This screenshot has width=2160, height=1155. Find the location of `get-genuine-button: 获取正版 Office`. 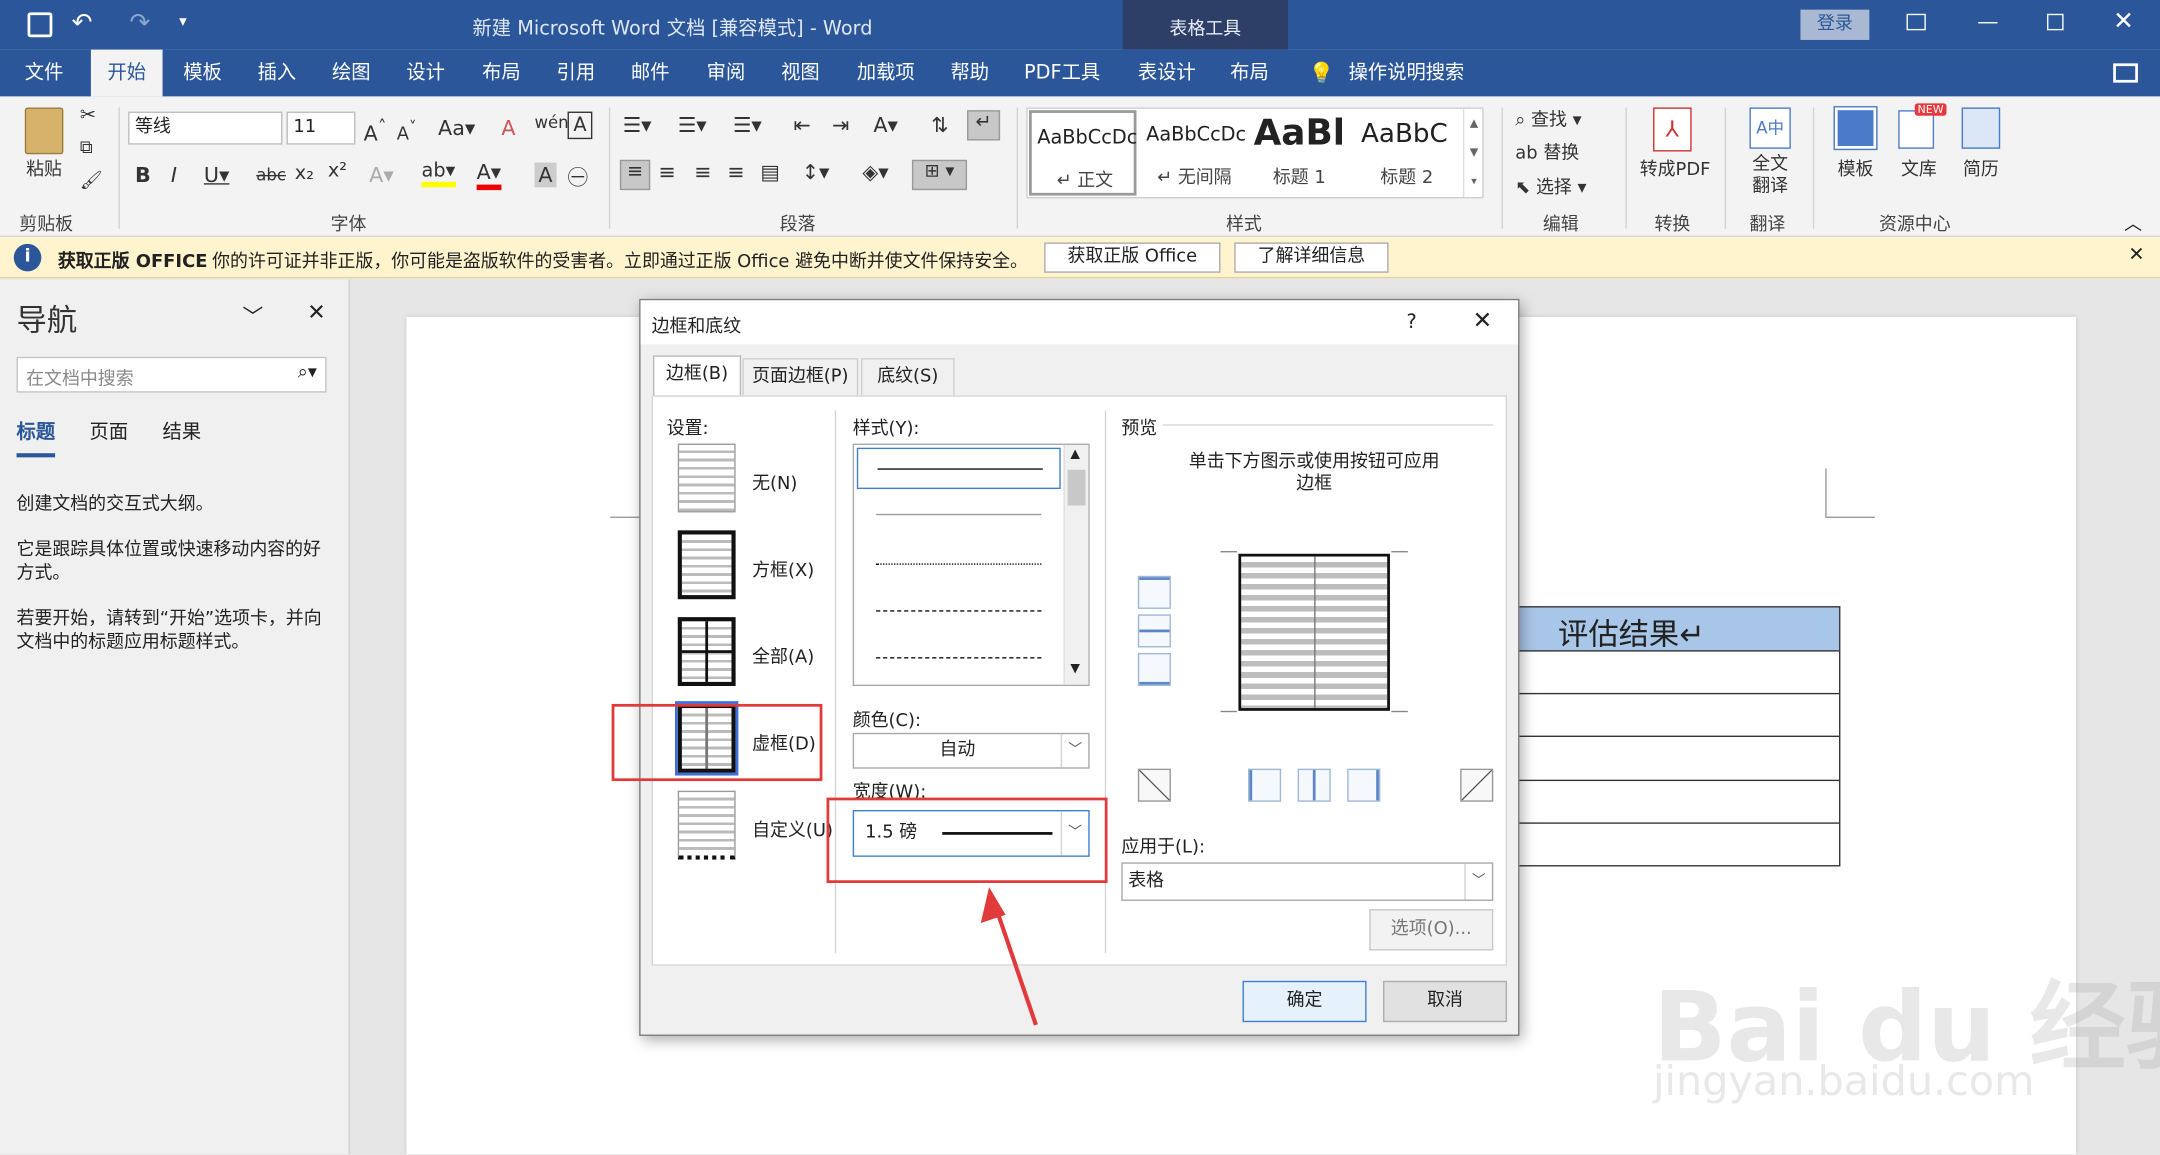

get-genuine-button: 获取正版 Office is located at coordinates (1132, 257).